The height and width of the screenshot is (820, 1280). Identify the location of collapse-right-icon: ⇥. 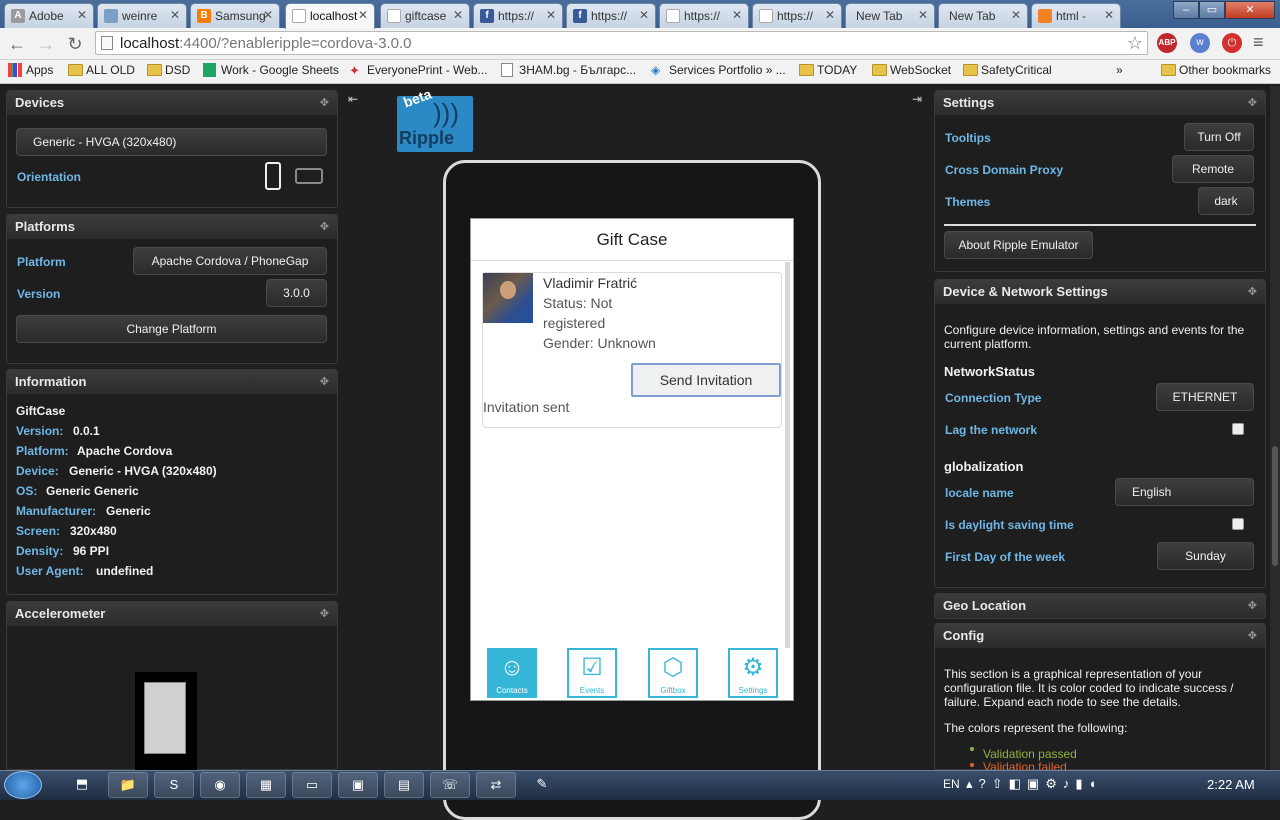
(917, 99).